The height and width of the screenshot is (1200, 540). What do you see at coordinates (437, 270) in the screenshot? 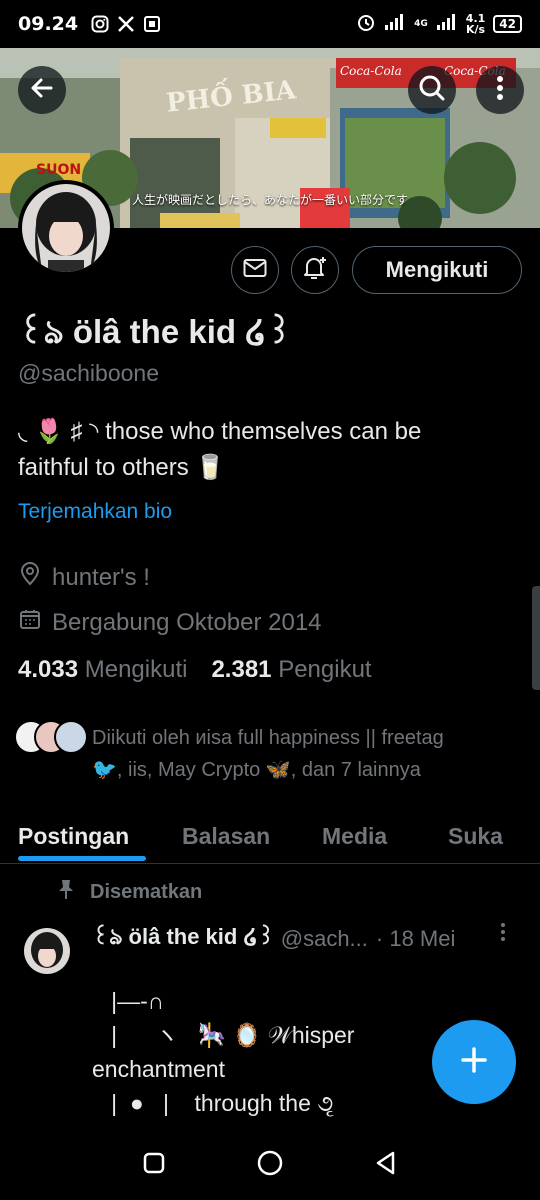
I see `following-button: Mengikuti` at bounding box center [437, 270].